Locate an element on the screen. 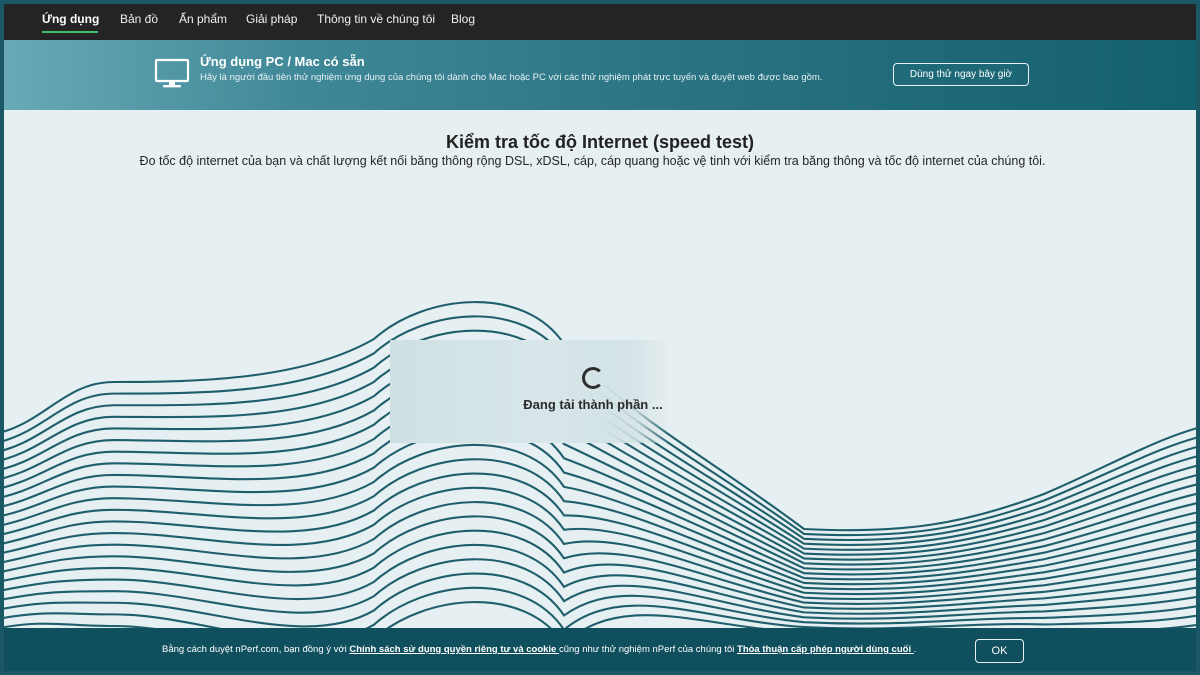 Image resolution: width=1200 pixels, height=675 pixels. monitor-icon is located at coordinates (172, 73).